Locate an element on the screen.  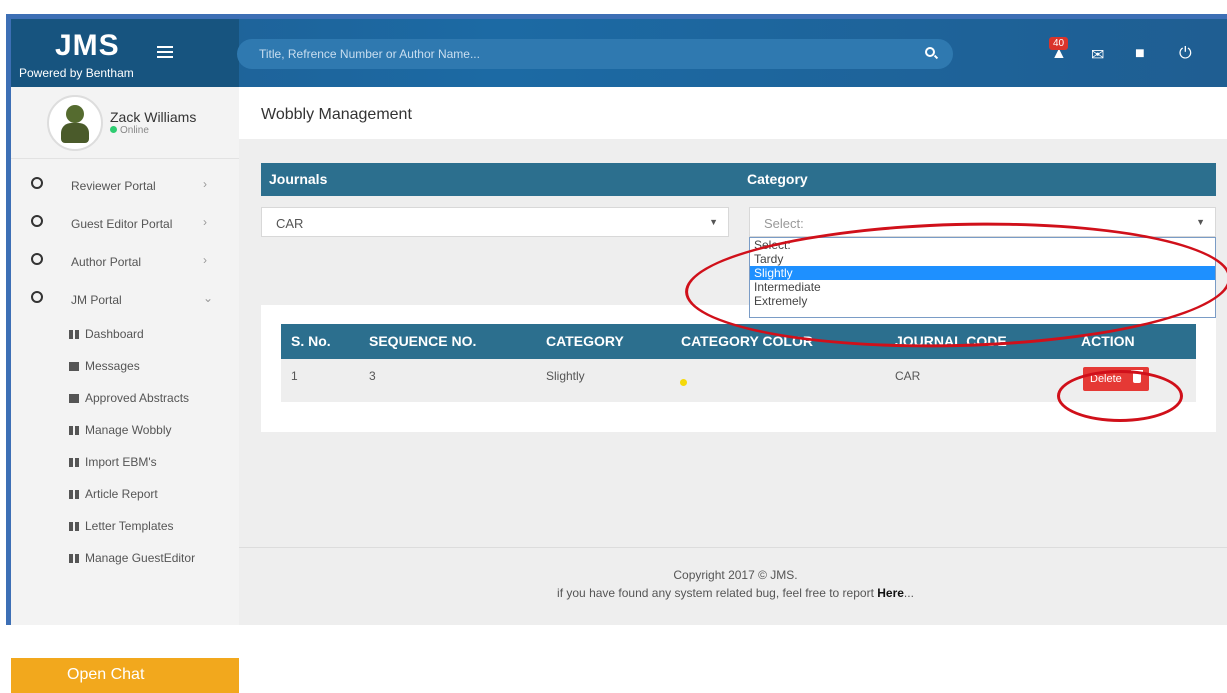
column-header: CATEGORY is located at coordinates (585, 341).